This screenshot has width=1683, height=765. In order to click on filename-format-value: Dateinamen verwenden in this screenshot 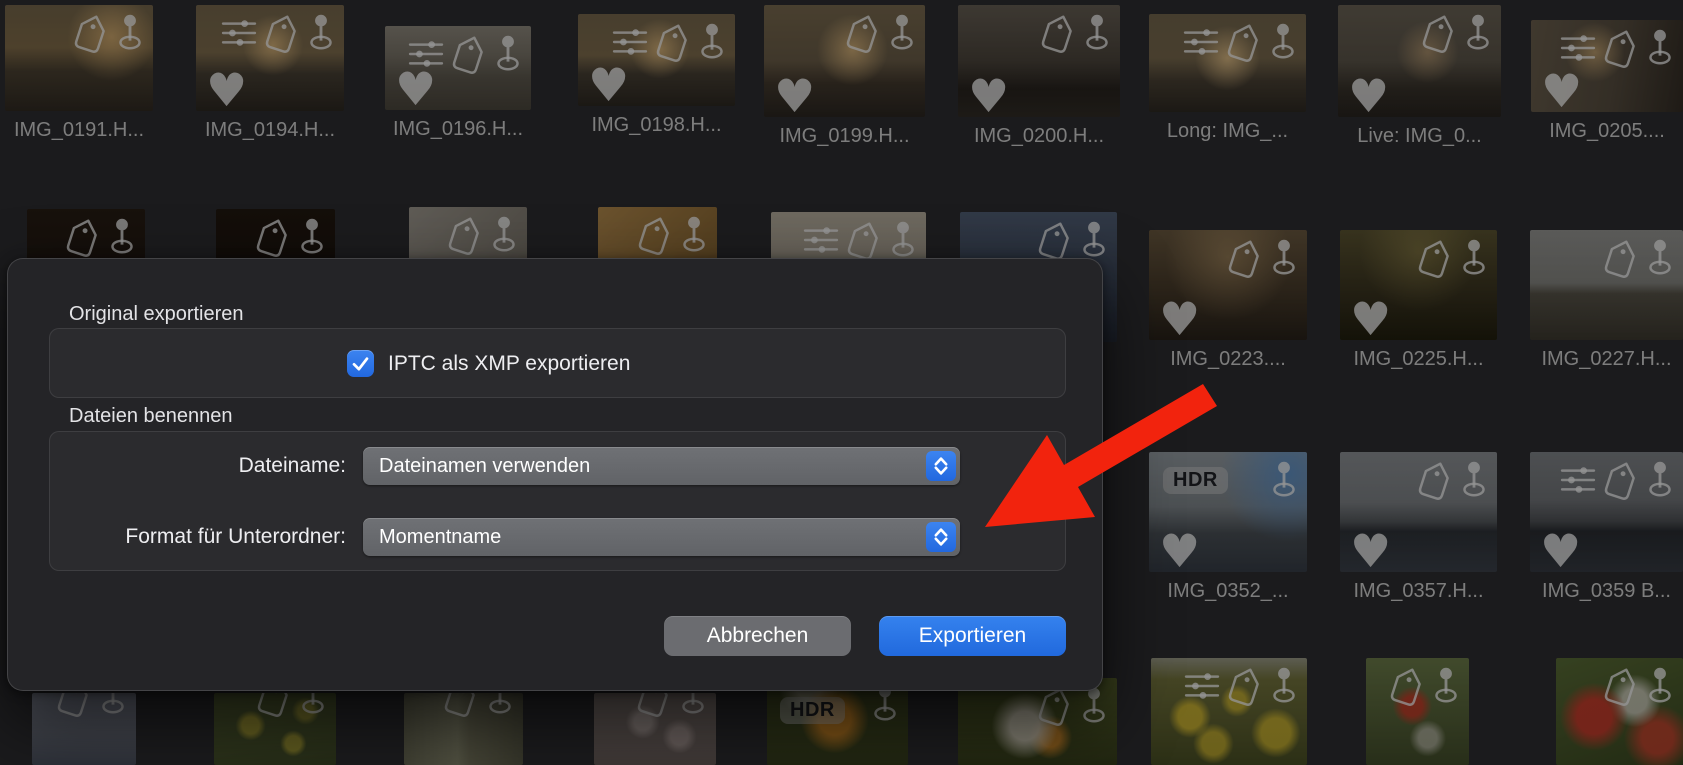, I will do `click(485, 465)`.